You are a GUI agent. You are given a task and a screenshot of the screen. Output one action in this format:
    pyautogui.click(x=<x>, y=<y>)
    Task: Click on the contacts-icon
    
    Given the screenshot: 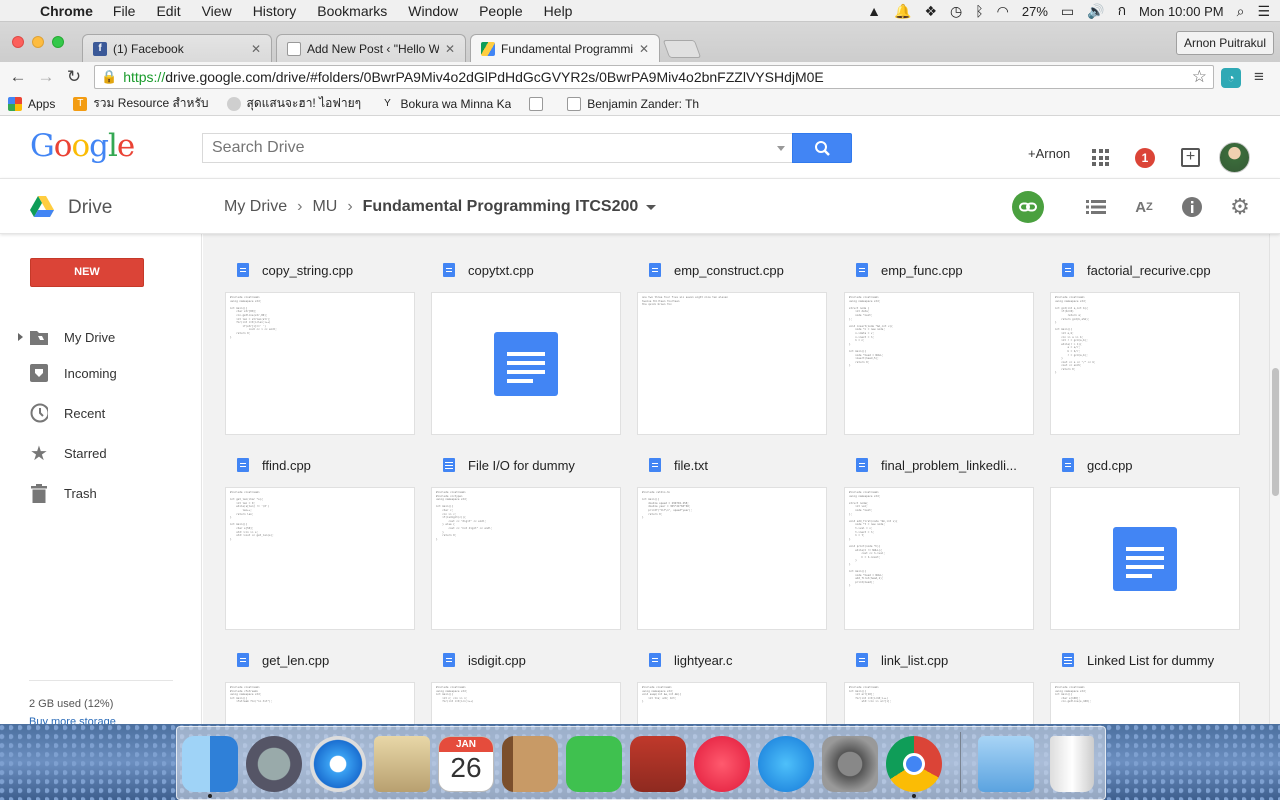 What is the action you would take?
    pyautogui.click(x=530, y=764)
    